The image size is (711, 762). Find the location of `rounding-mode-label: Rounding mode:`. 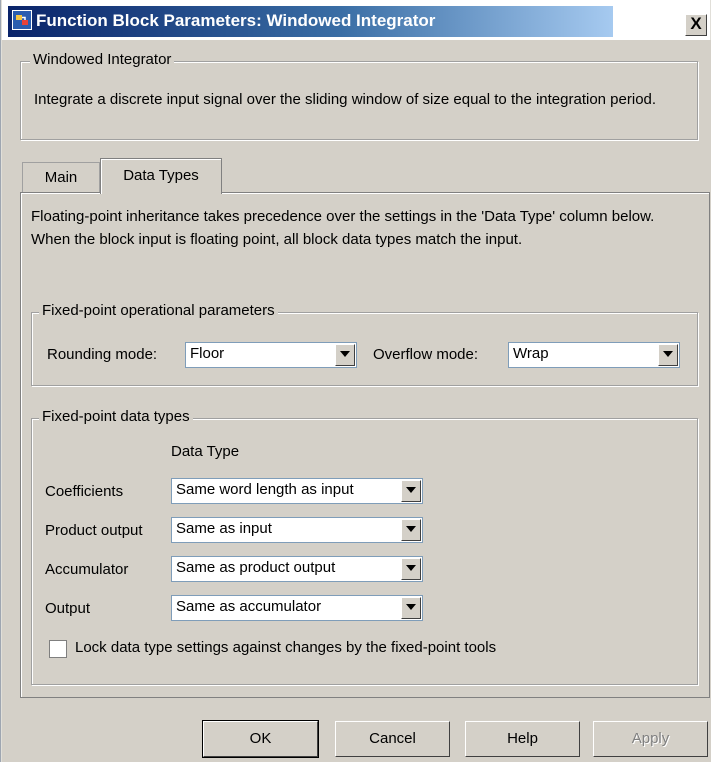

rounding-mode-label: Rounding mode: is located at coordinates (102, 354).